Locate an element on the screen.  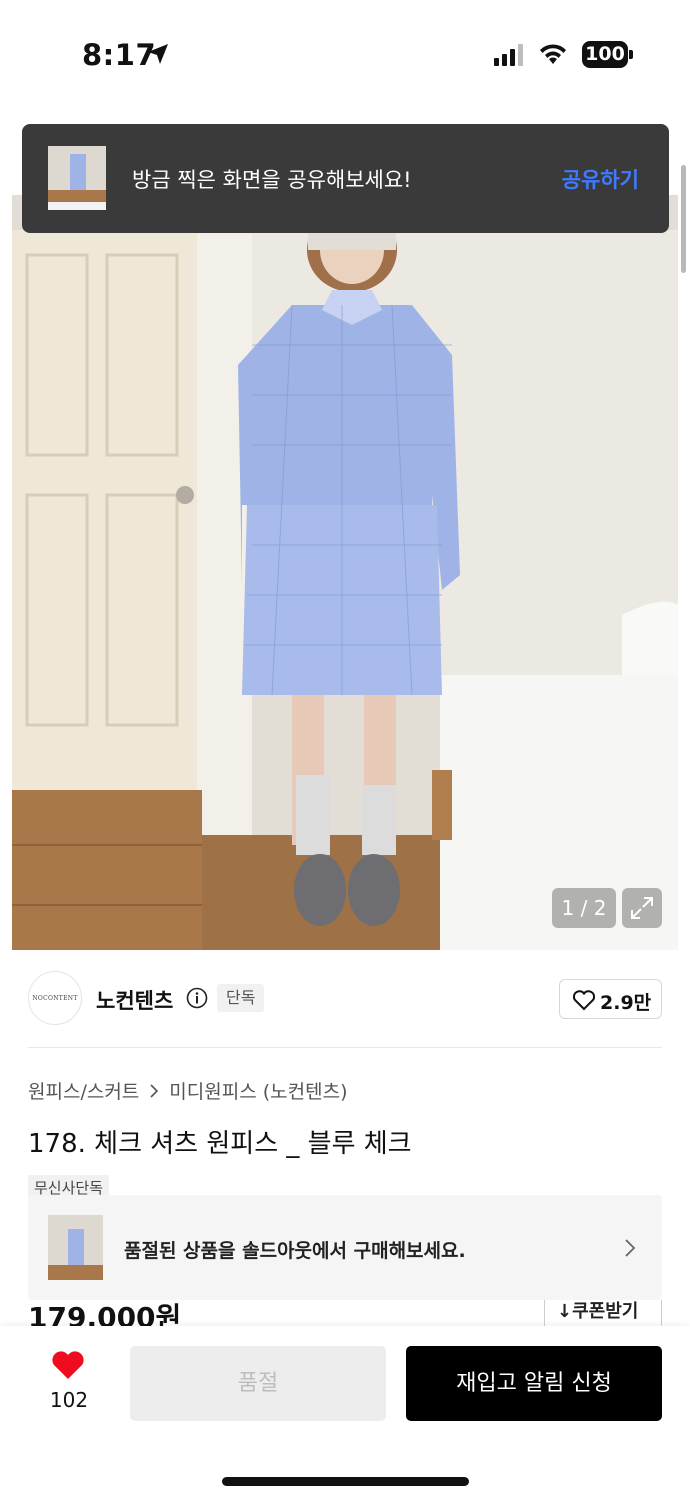
info-icon is located at coordinates (197, 998).